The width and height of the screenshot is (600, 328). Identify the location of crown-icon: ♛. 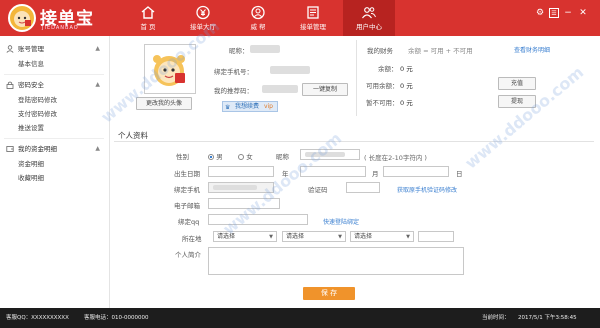
(228, 107).